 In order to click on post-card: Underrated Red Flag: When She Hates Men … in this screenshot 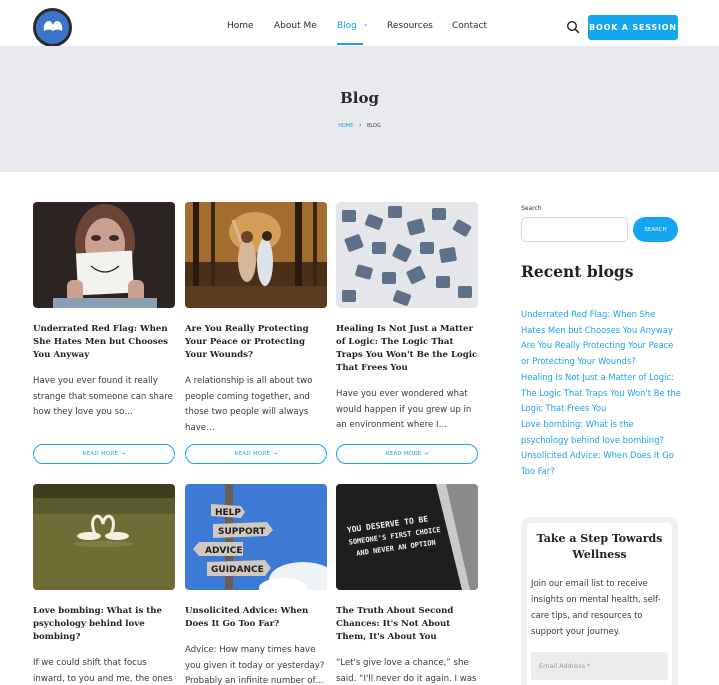, I will do `click(104, 311)`.